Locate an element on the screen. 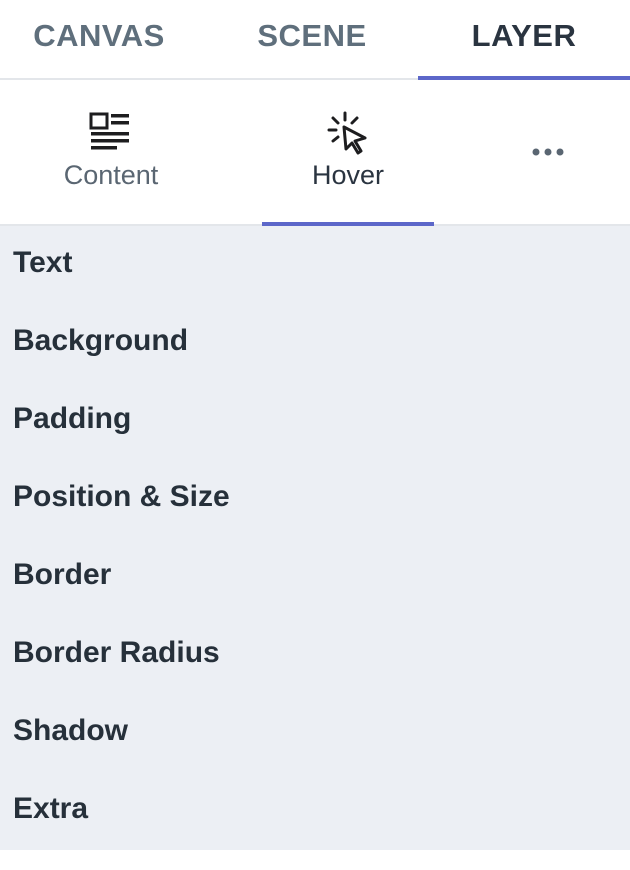 The height and width of the screenshot is (870, 630). section-background: Background is located at coordinates (315, 343).